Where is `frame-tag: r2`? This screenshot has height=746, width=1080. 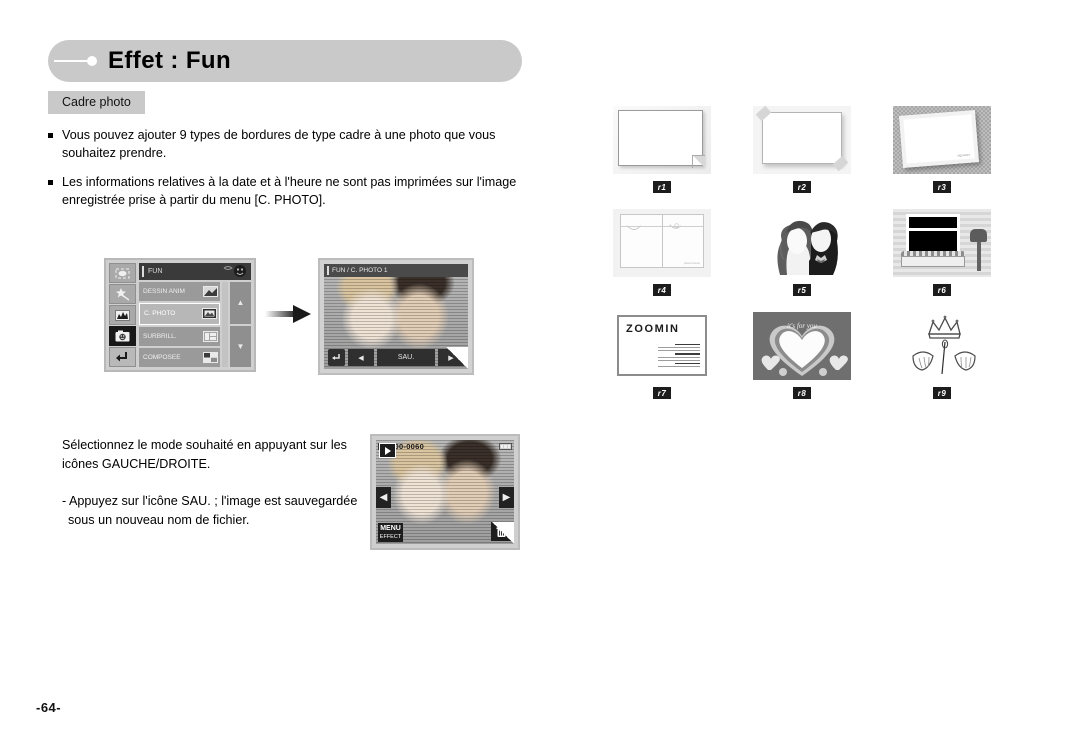 frame-tag: r2 is located at coordinates (802, 187).